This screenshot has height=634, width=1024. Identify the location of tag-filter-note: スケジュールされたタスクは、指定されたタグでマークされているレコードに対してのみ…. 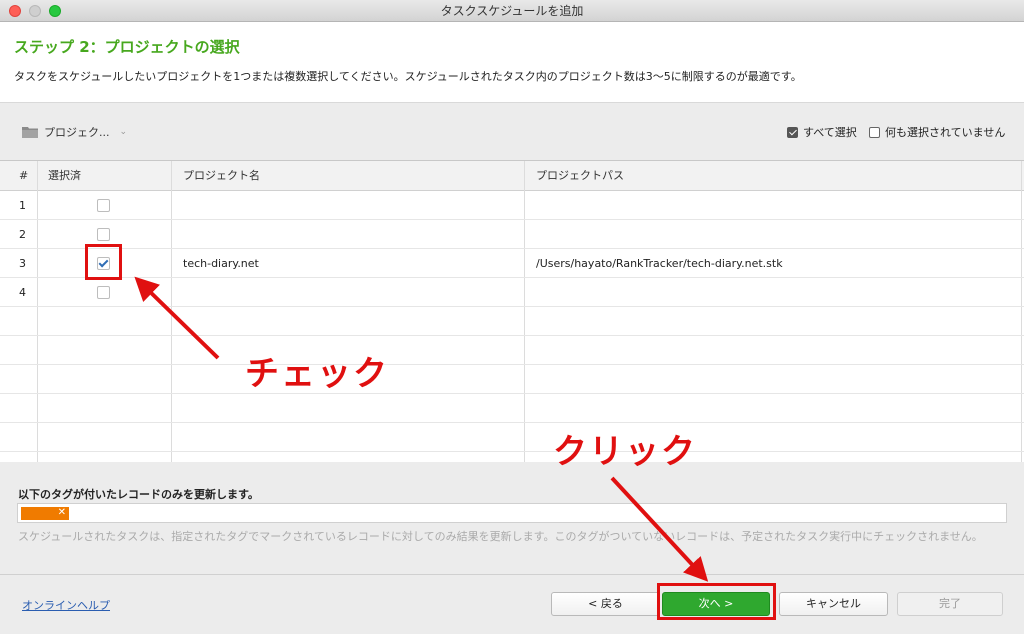
(500, 536).